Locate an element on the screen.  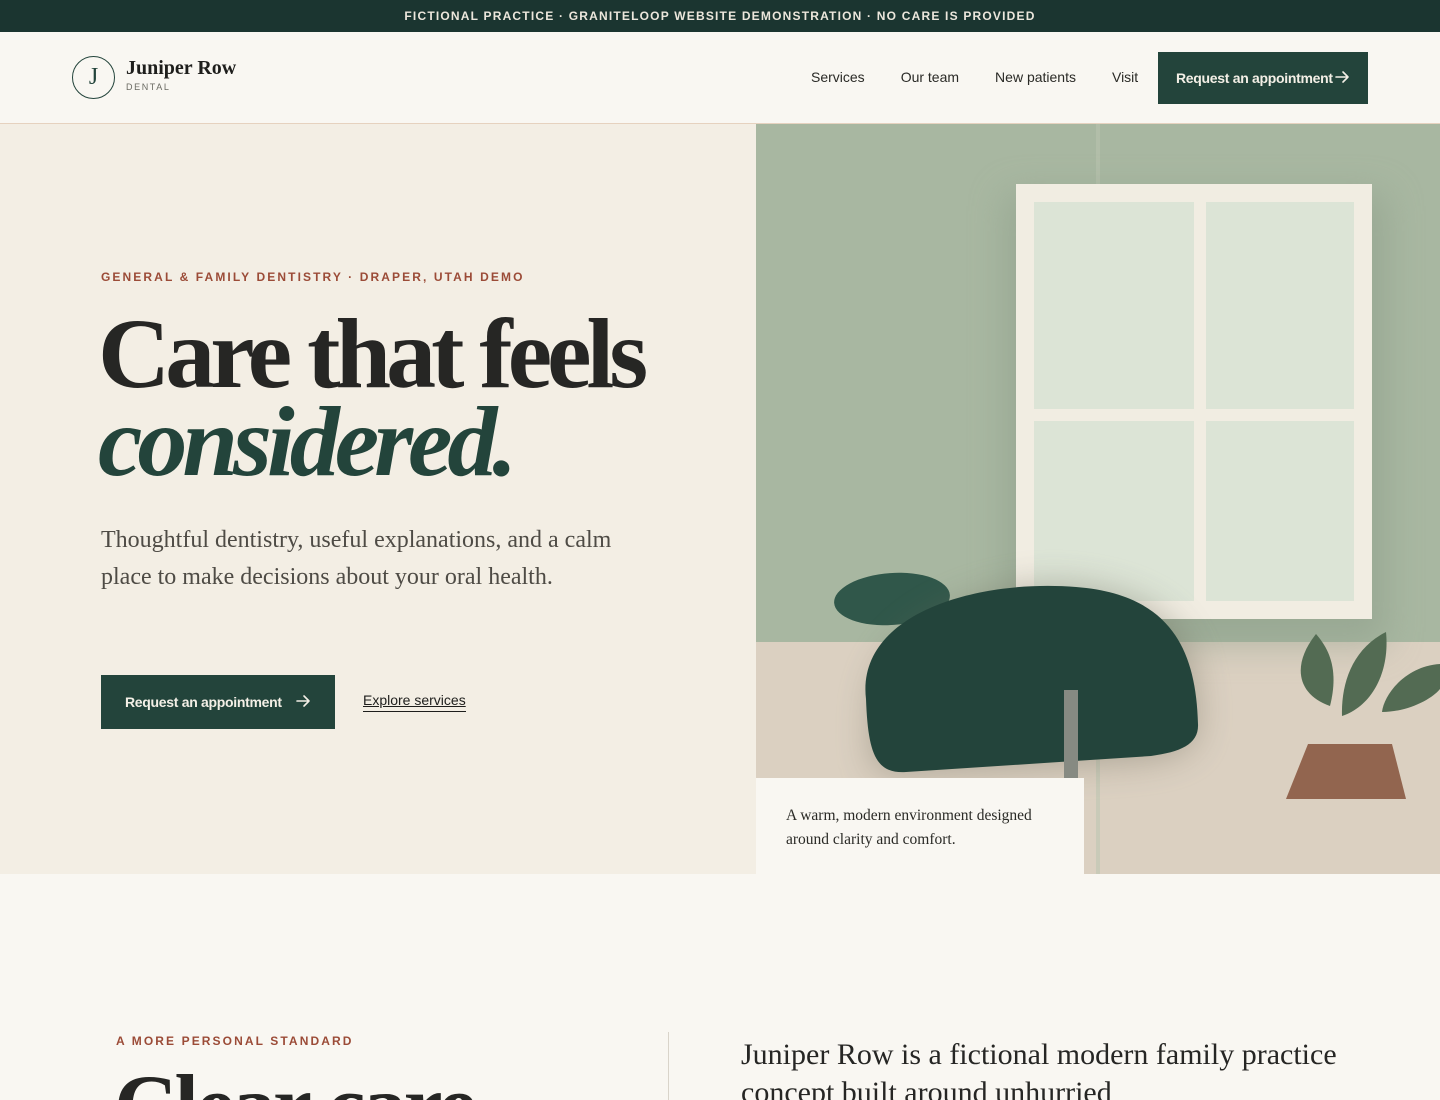
section2-divider is located at coordinates (668, 1066).